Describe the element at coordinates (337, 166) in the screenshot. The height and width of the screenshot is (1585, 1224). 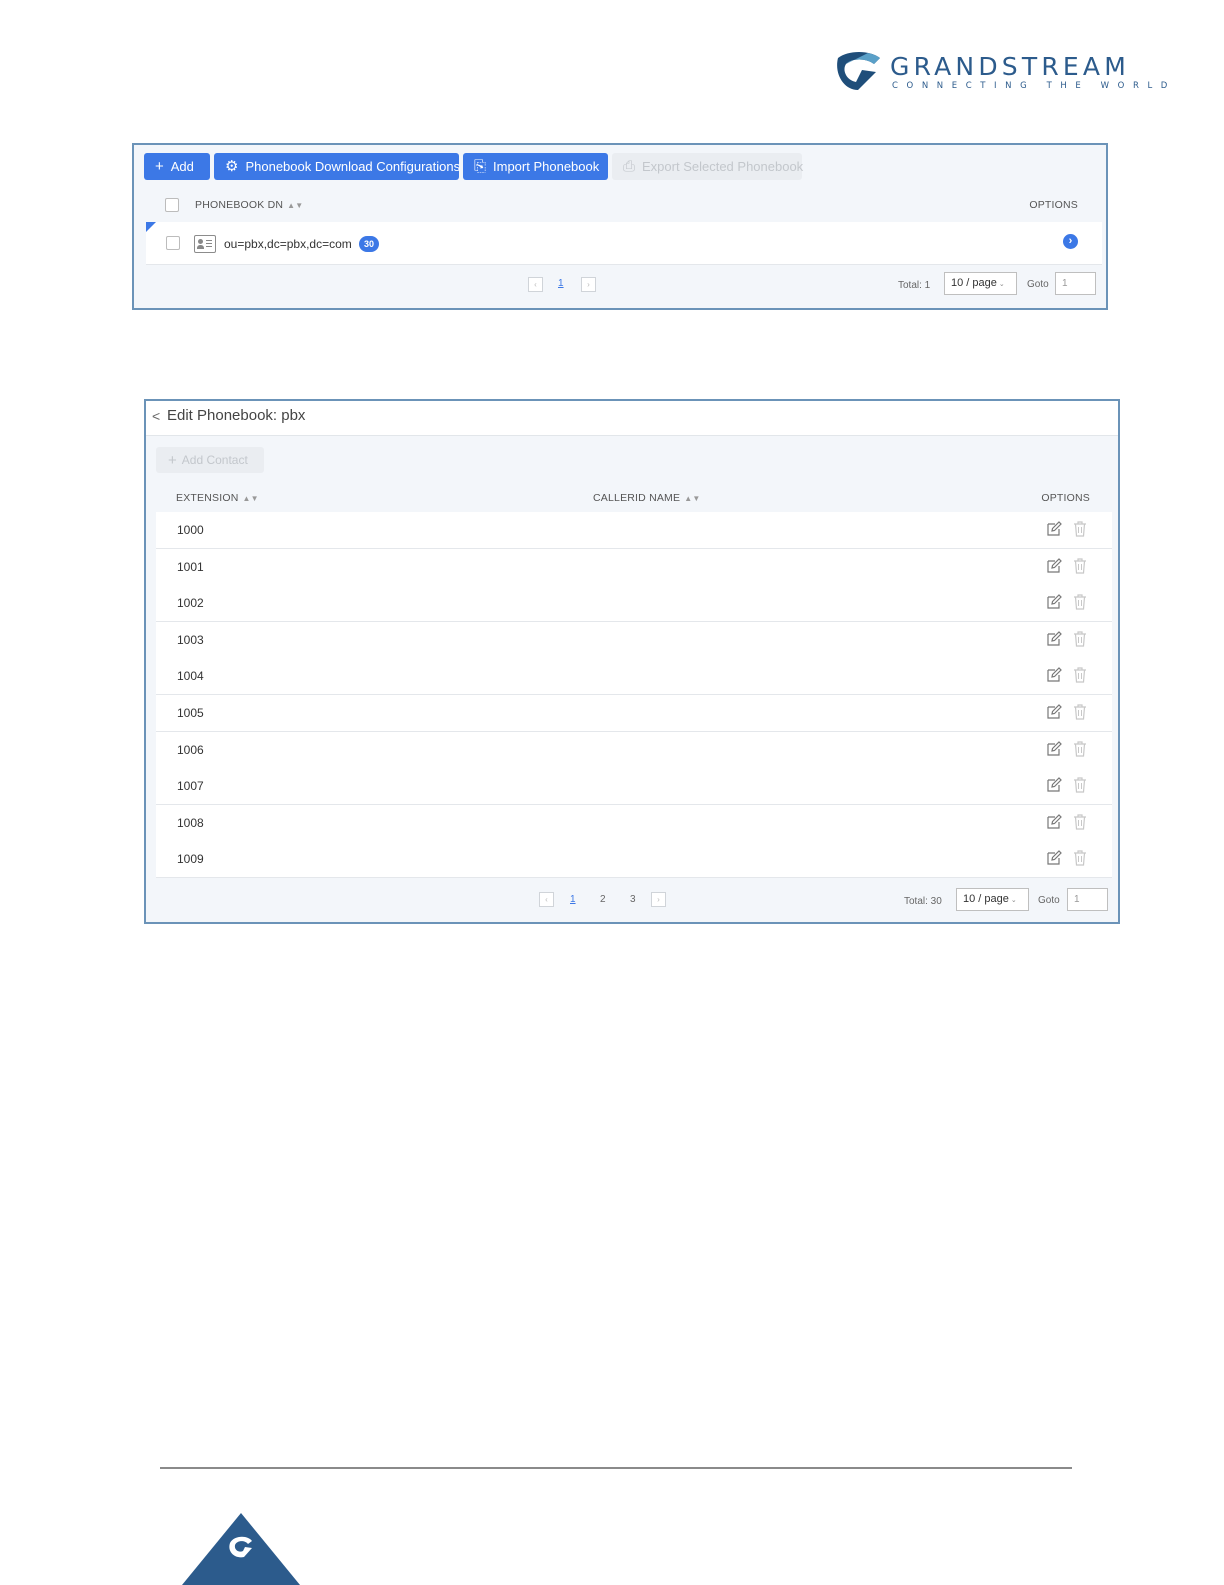
I see `phonebook-download-configurations-button: ⚙ Phonebook Download Configurations` at that location.